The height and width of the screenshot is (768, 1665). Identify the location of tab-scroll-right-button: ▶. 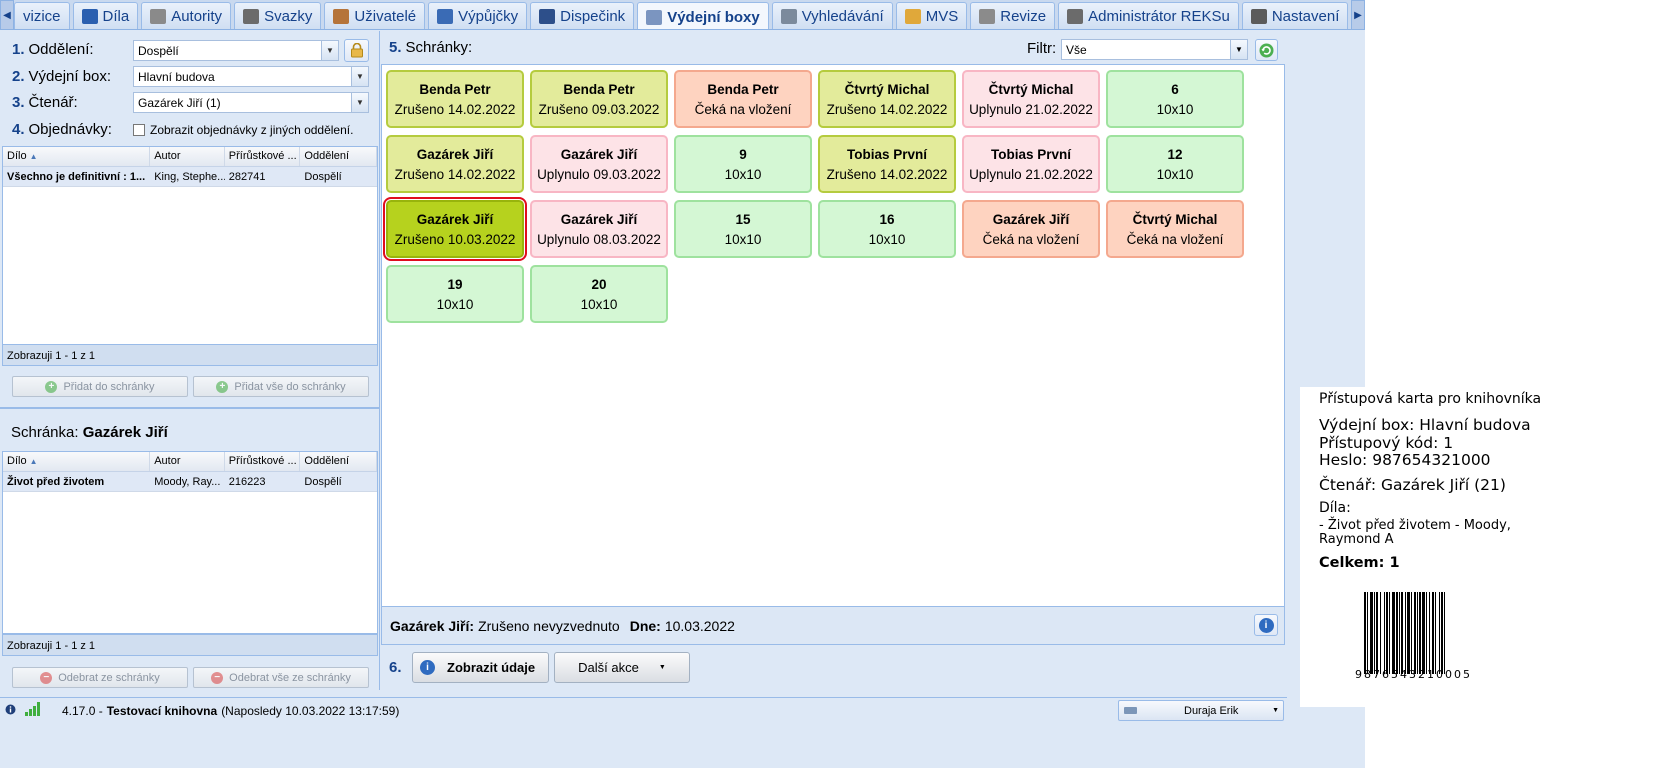
(1358, 14).